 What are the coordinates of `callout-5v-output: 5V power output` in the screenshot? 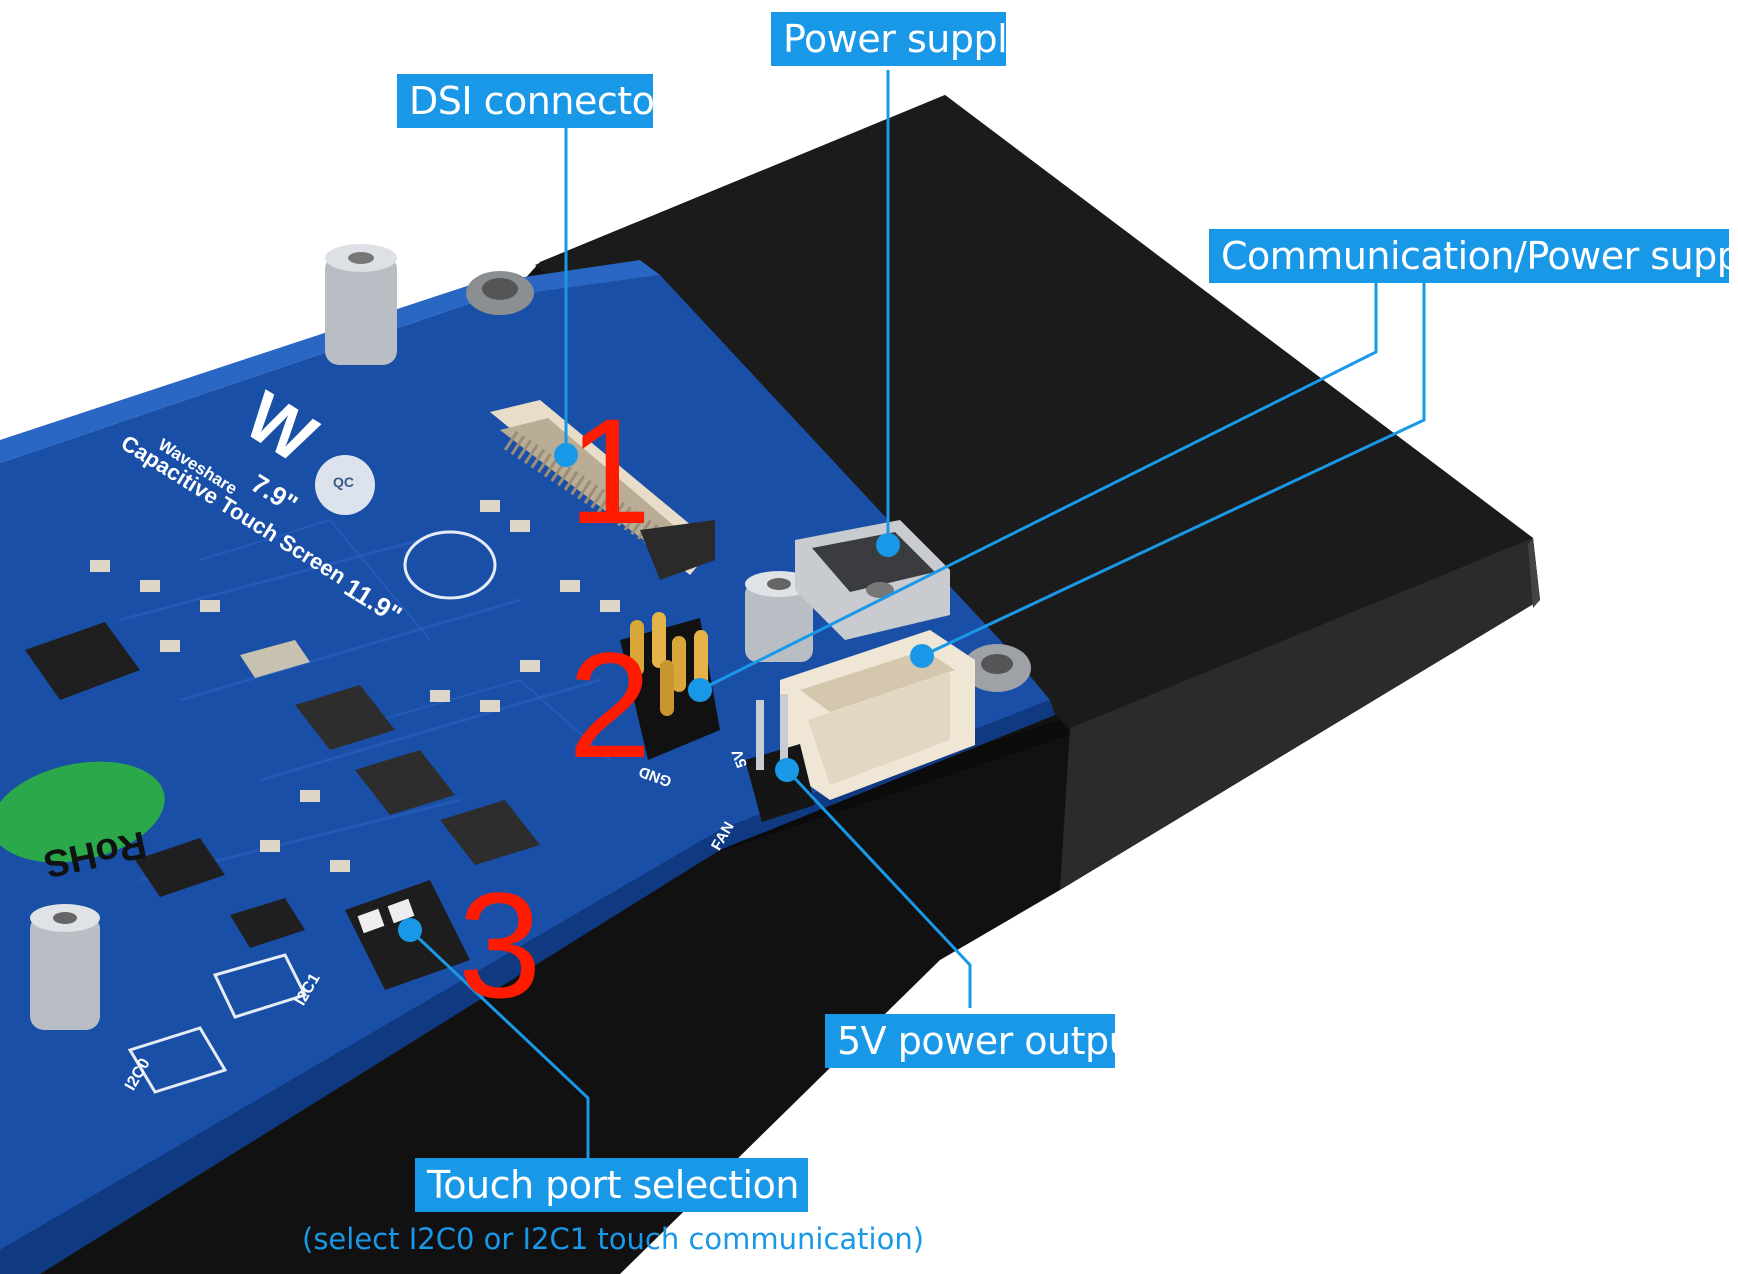 It's located at (986, 1041).